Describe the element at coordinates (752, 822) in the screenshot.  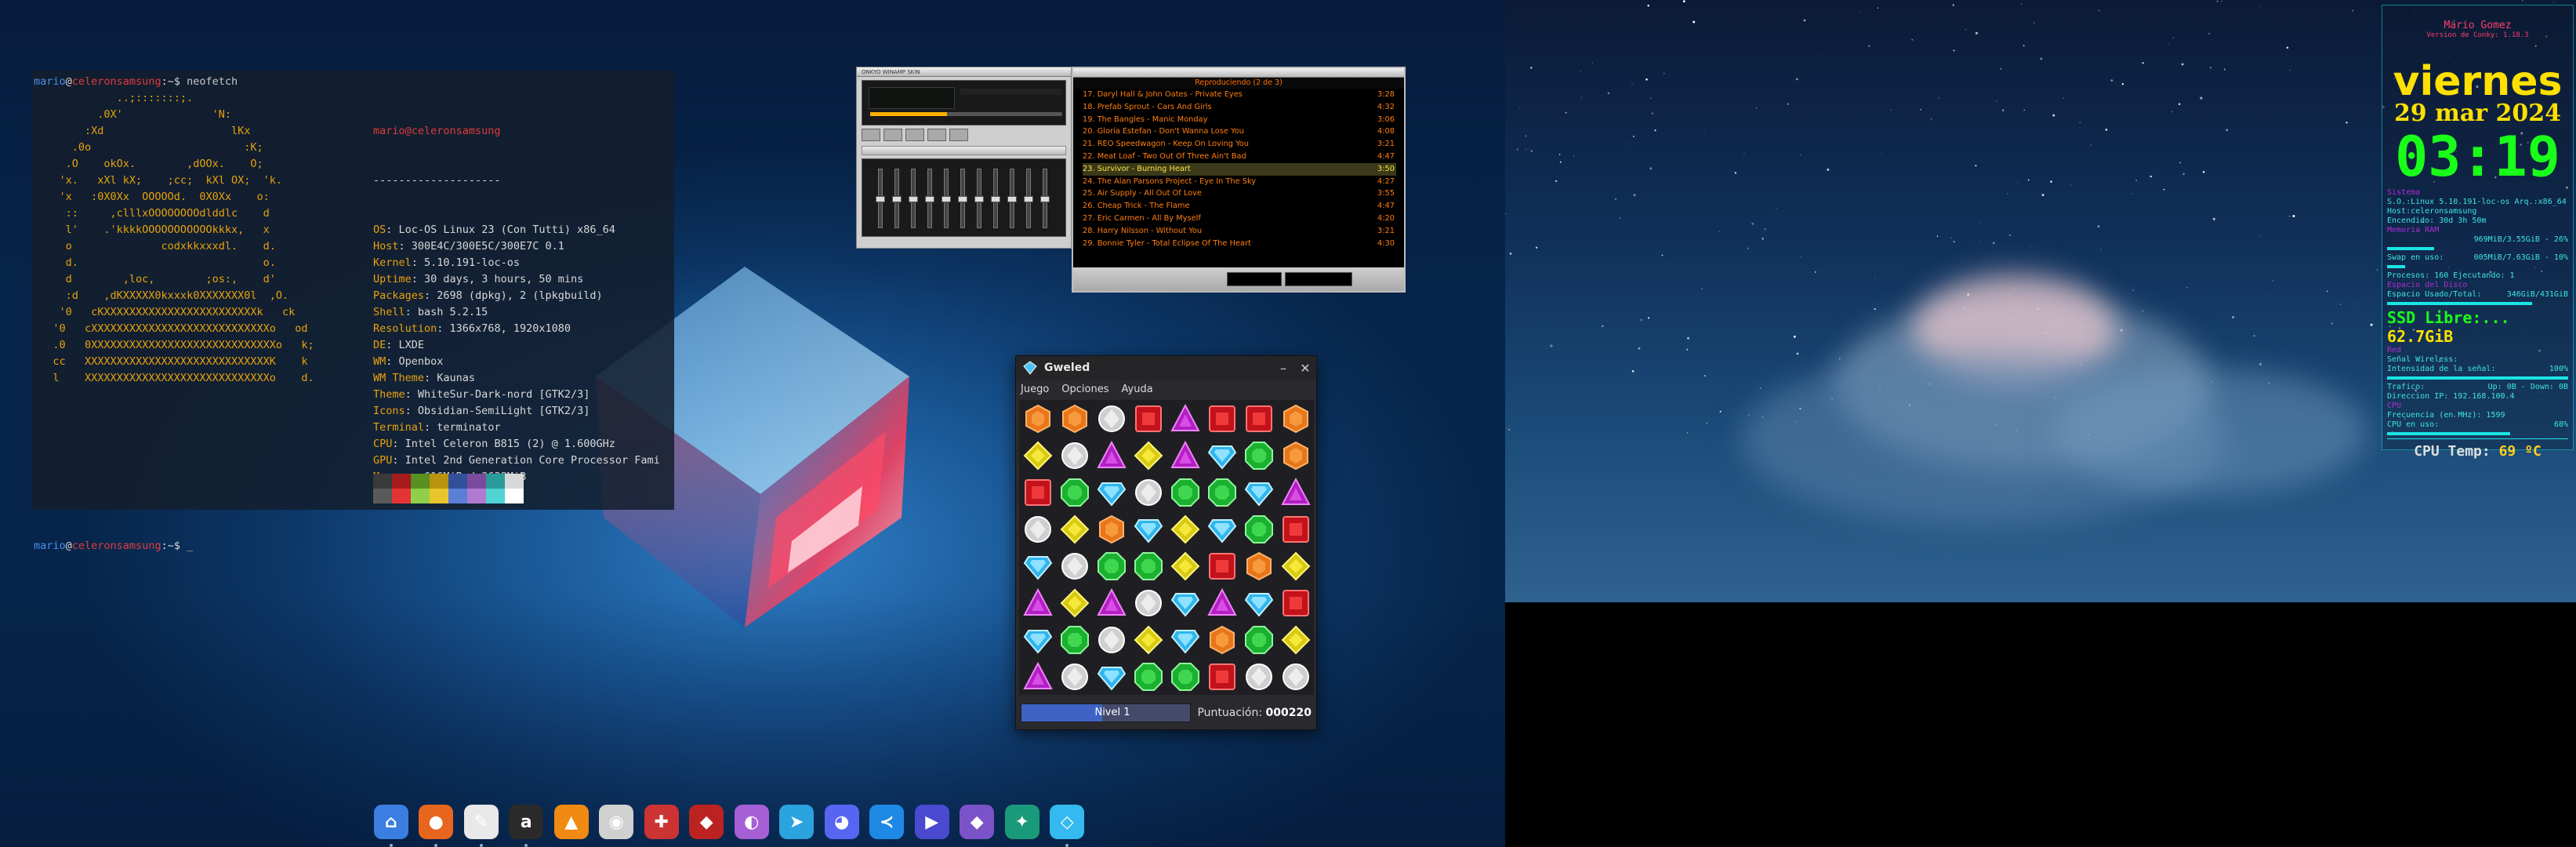
I see `dock-item: ◐` at that location.